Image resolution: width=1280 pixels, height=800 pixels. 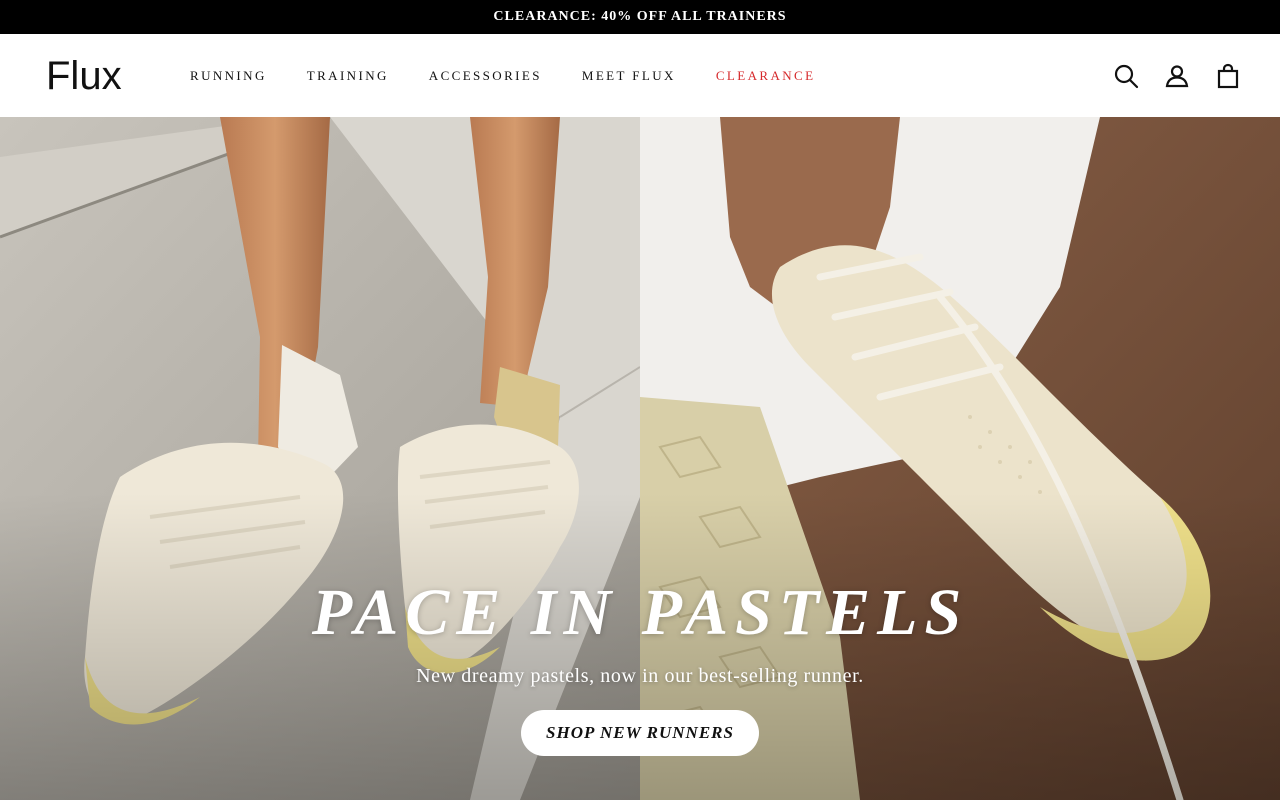 I want to click on shop-new-runners-button: SHOP NEW RUNNERS, so click(x=640, y=733).